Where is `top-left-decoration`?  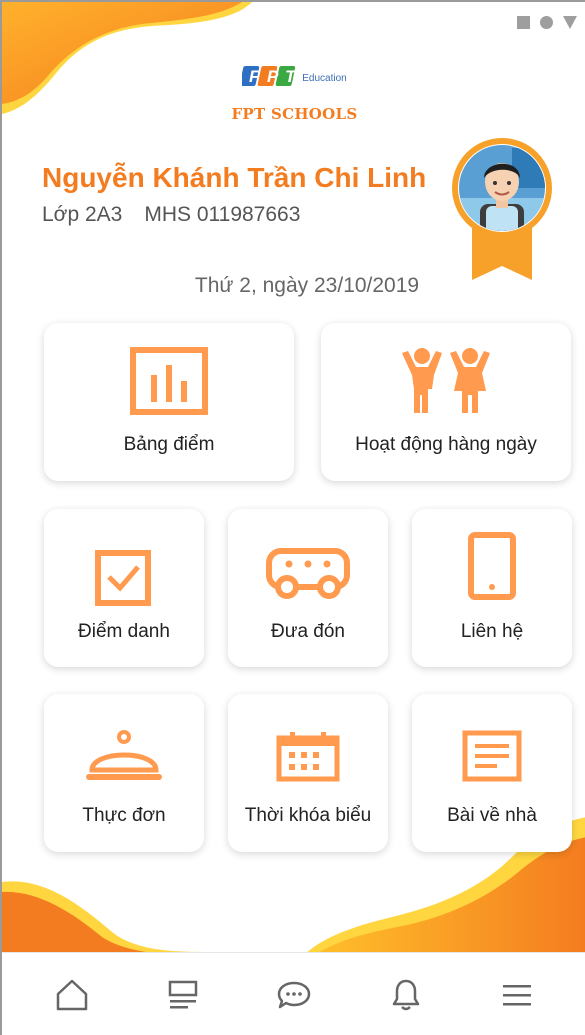
top-left-decoration is located at coordinates (127, 58).